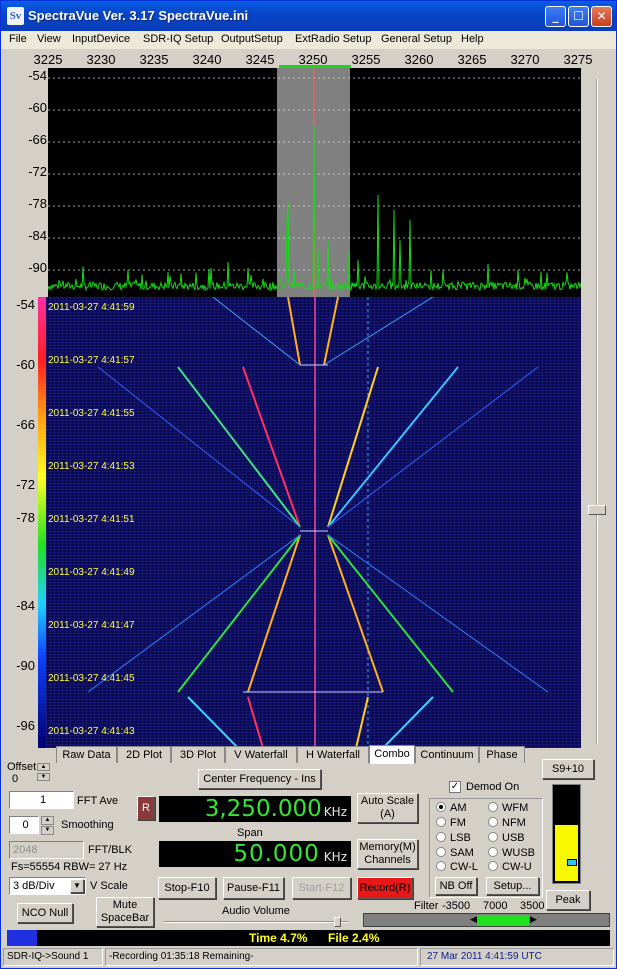  What do you see at coordinates (314, 208) in the screenshot?
I see `spectrum-trace` at bounding box center [314, 208].